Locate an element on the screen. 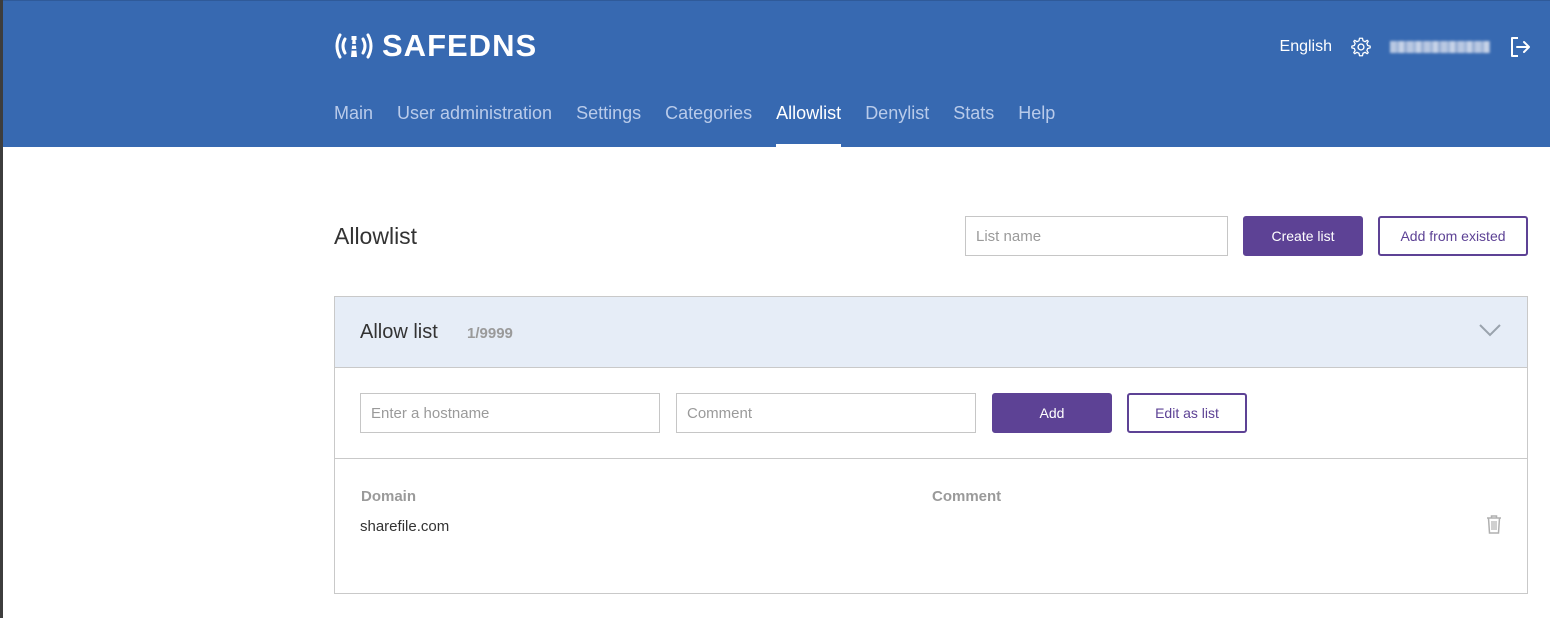 The width and height of the screenshot is (1550, 618). panel-title: Allow list is located at coordinates (399, 332).